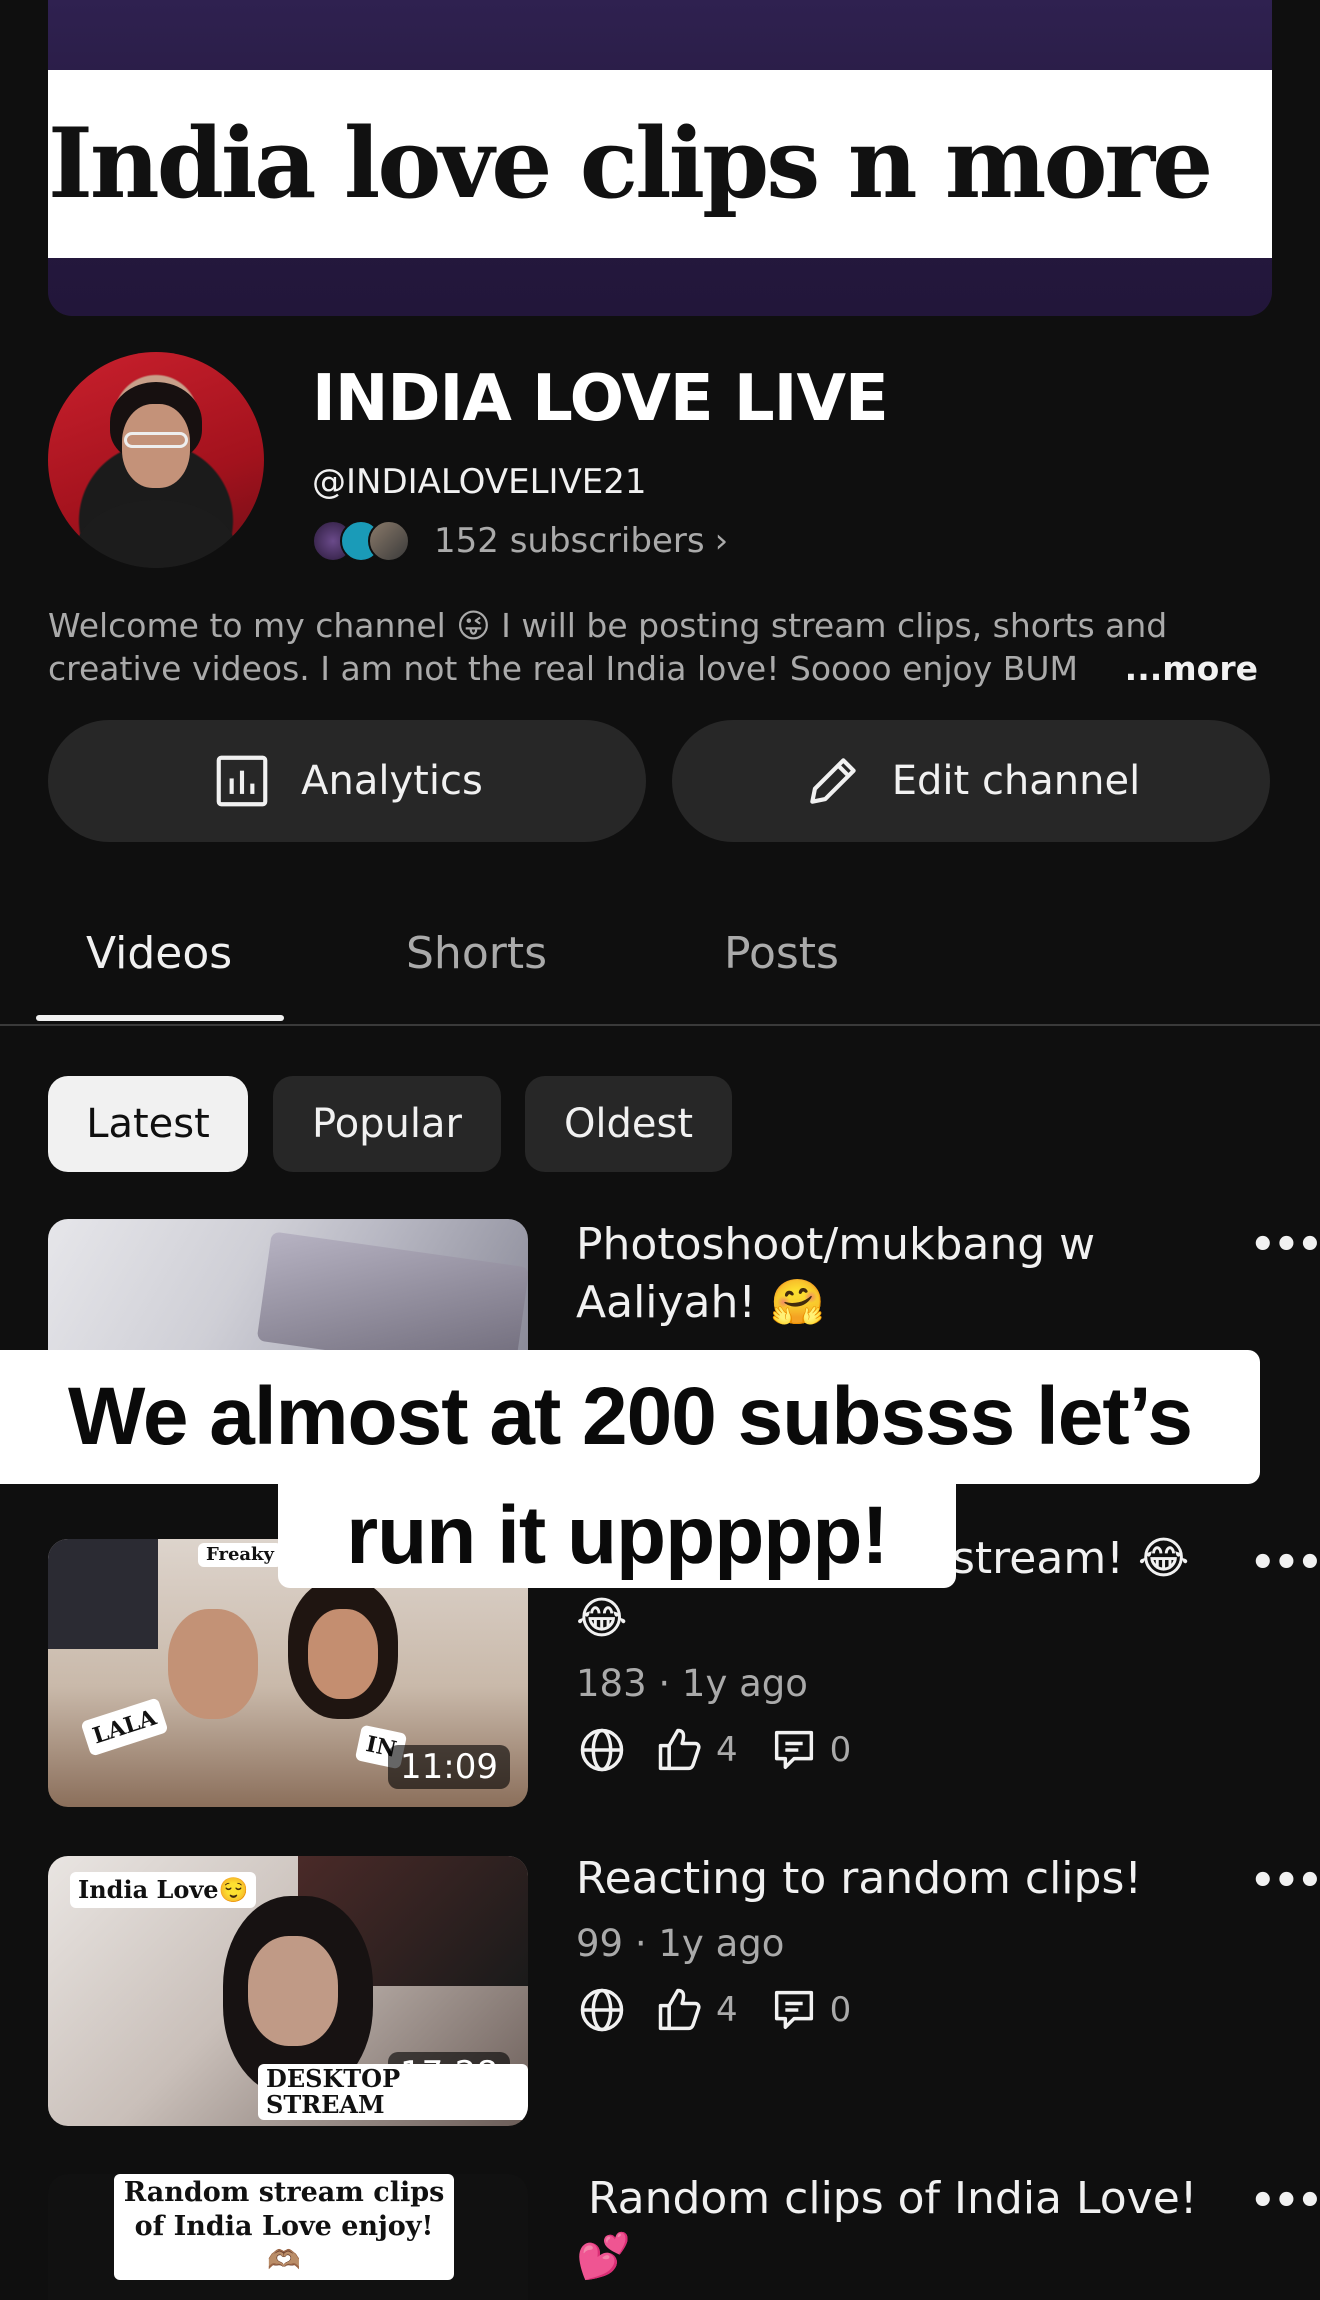  What do you see at coordinates (630, 163) in the screenshot?
I see `banner-text: India love clips n more` at bounding box center [630, 163].